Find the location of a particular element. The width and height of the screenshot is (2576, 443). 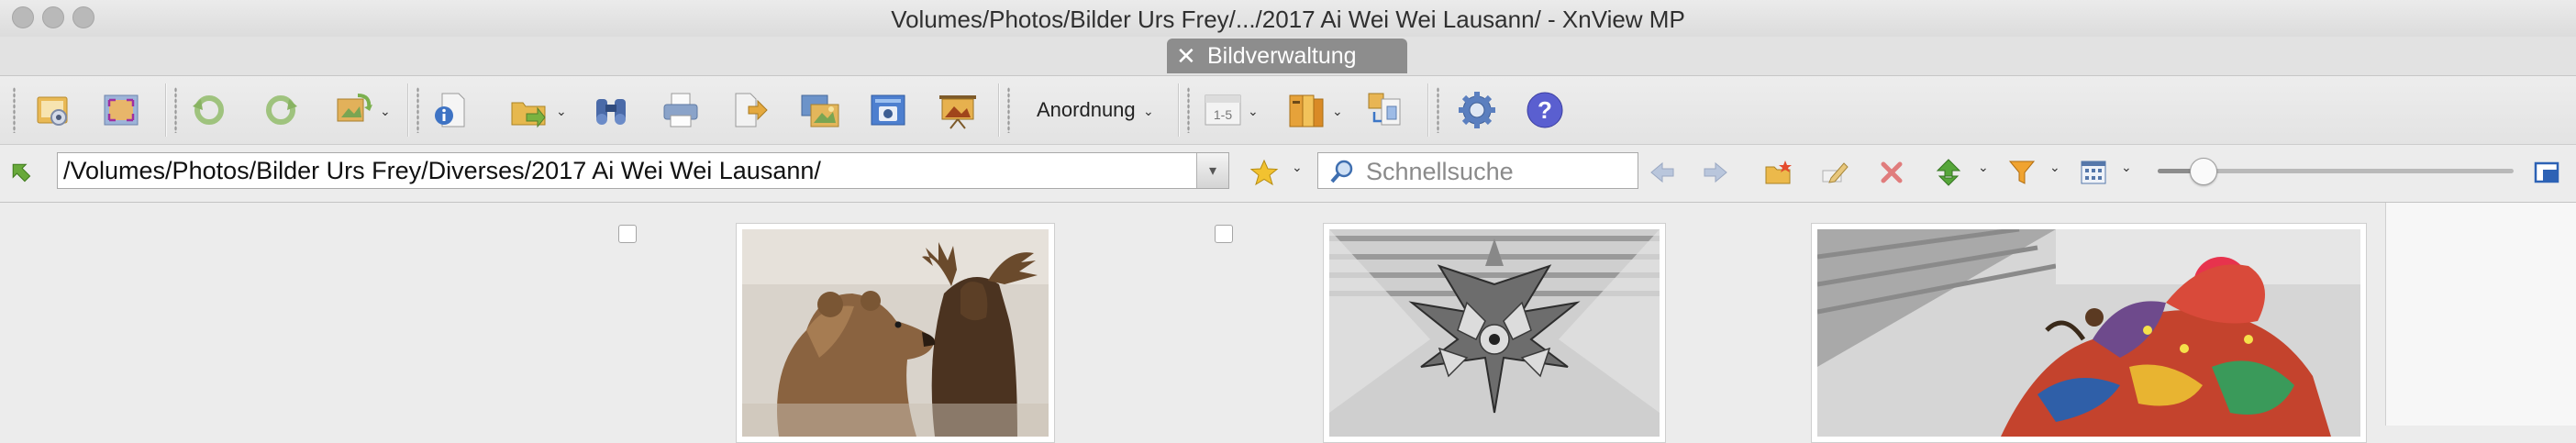

up-folder-button is located at coordinates (22, 172).